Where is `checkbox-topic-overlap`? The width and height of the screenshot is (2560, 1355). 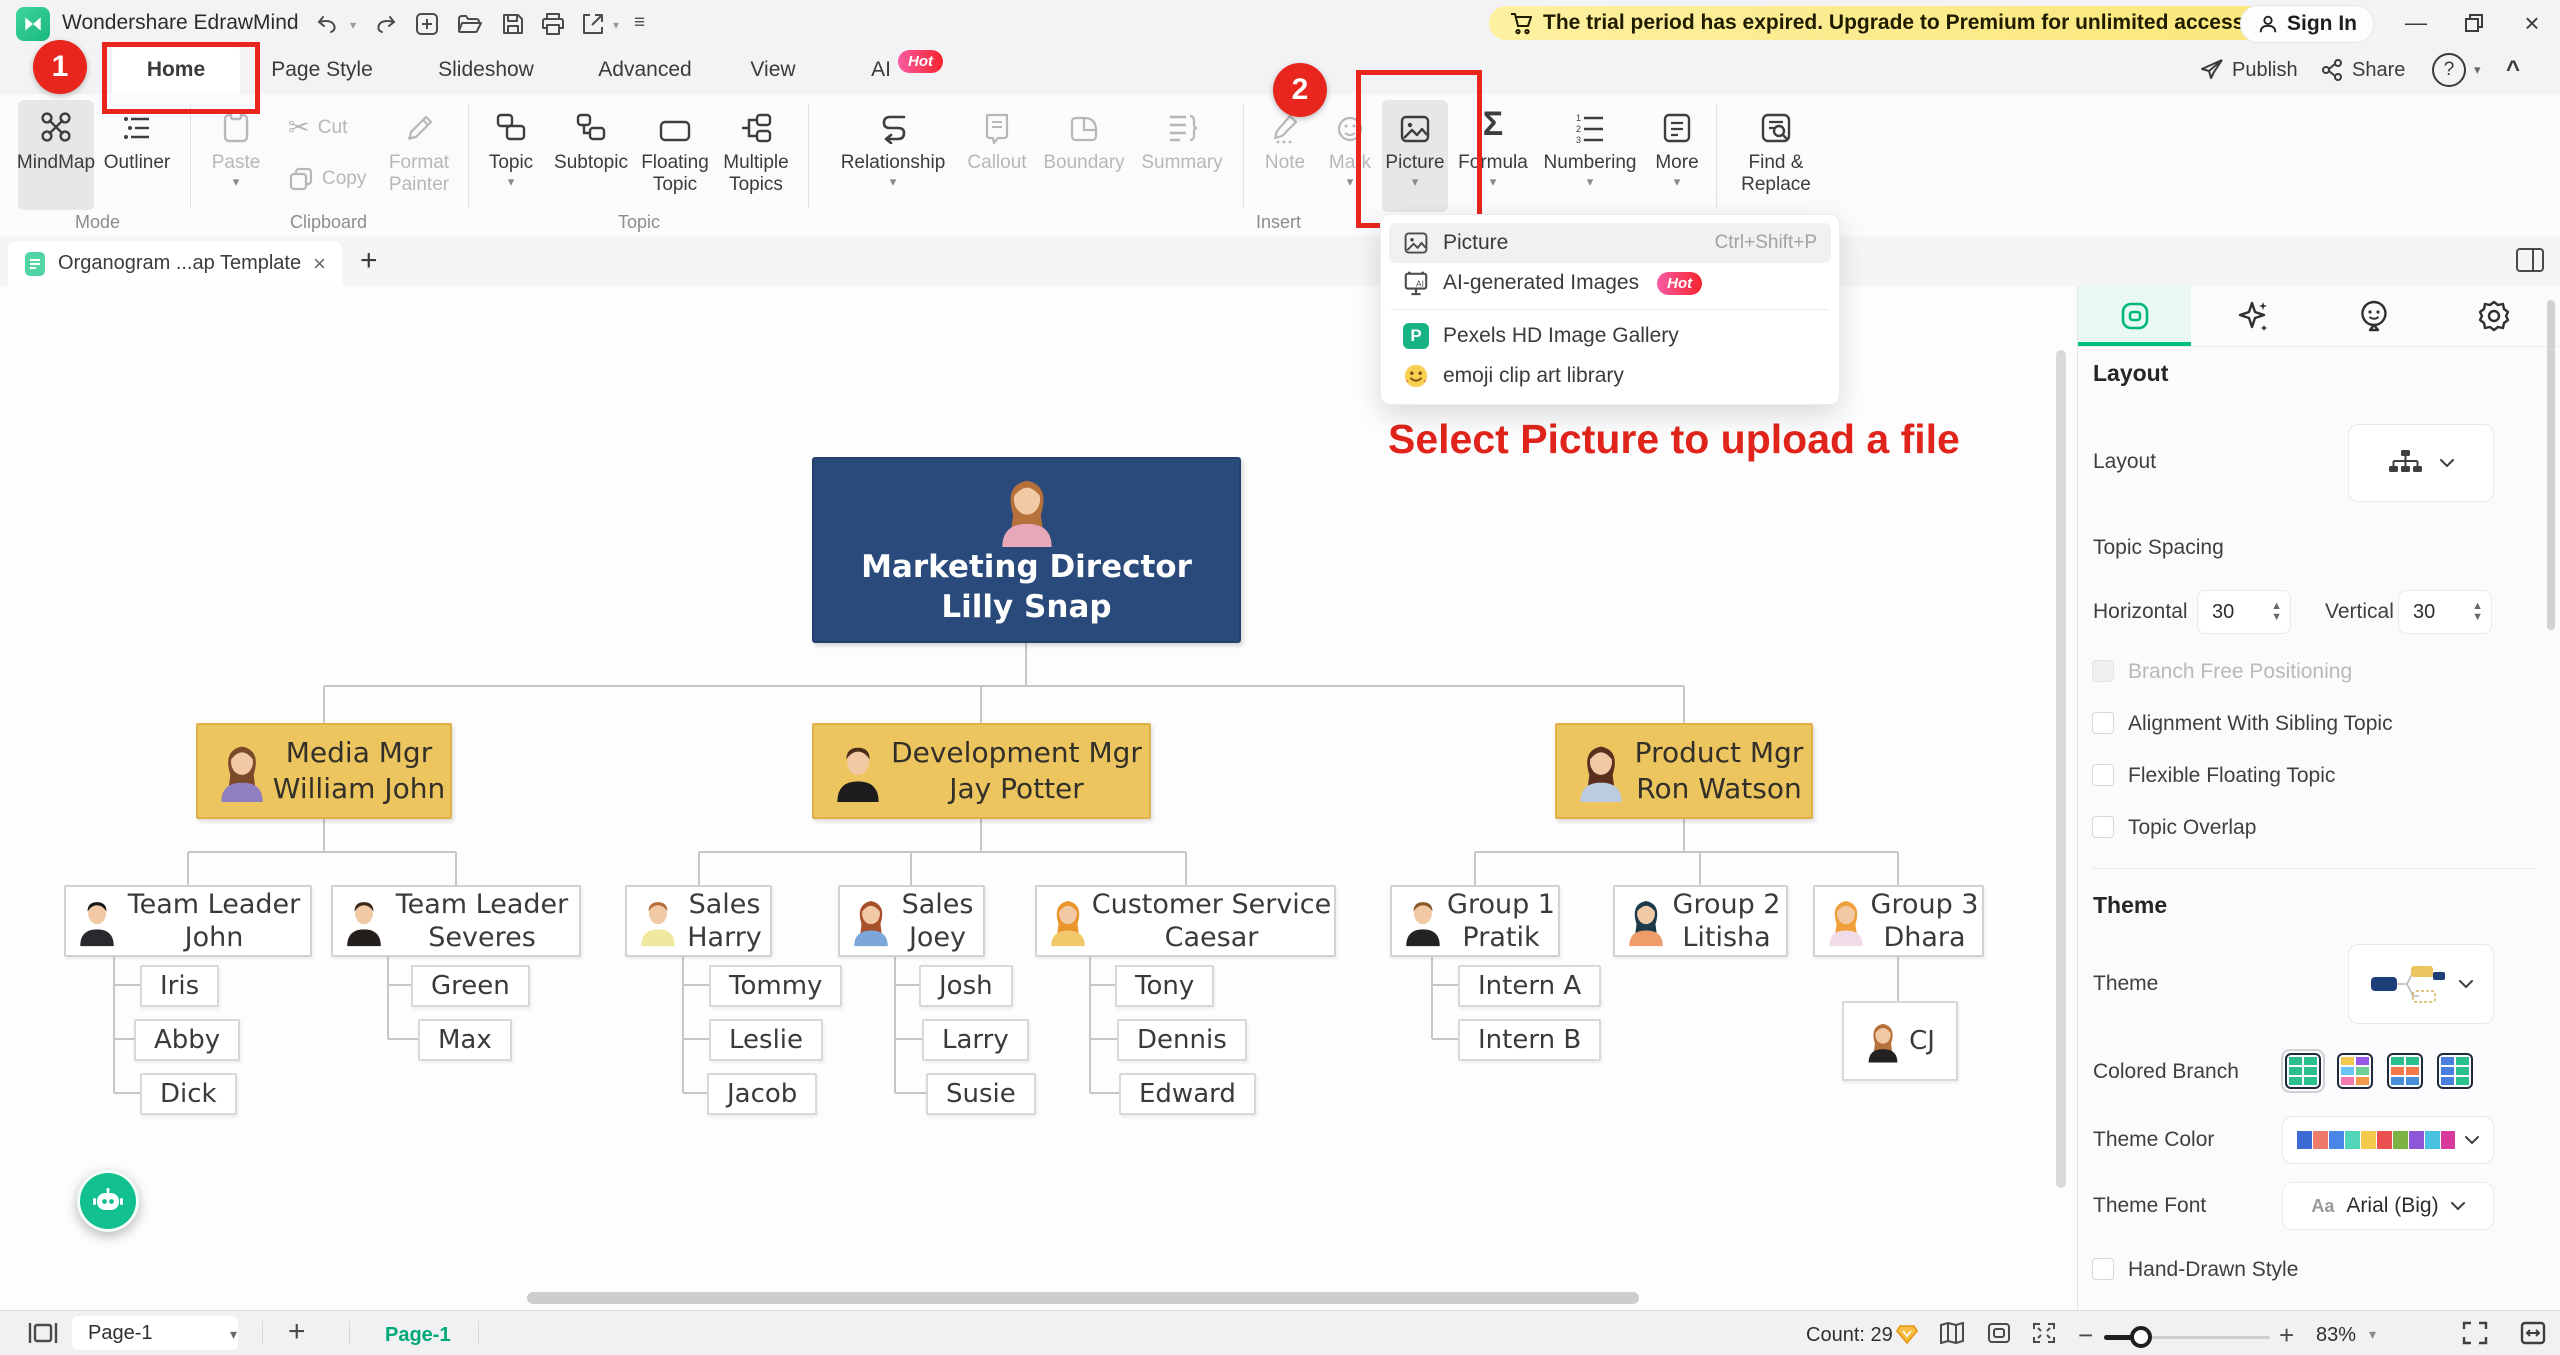
checkbox-topic-overlap is located at coordinates (2103, 827).